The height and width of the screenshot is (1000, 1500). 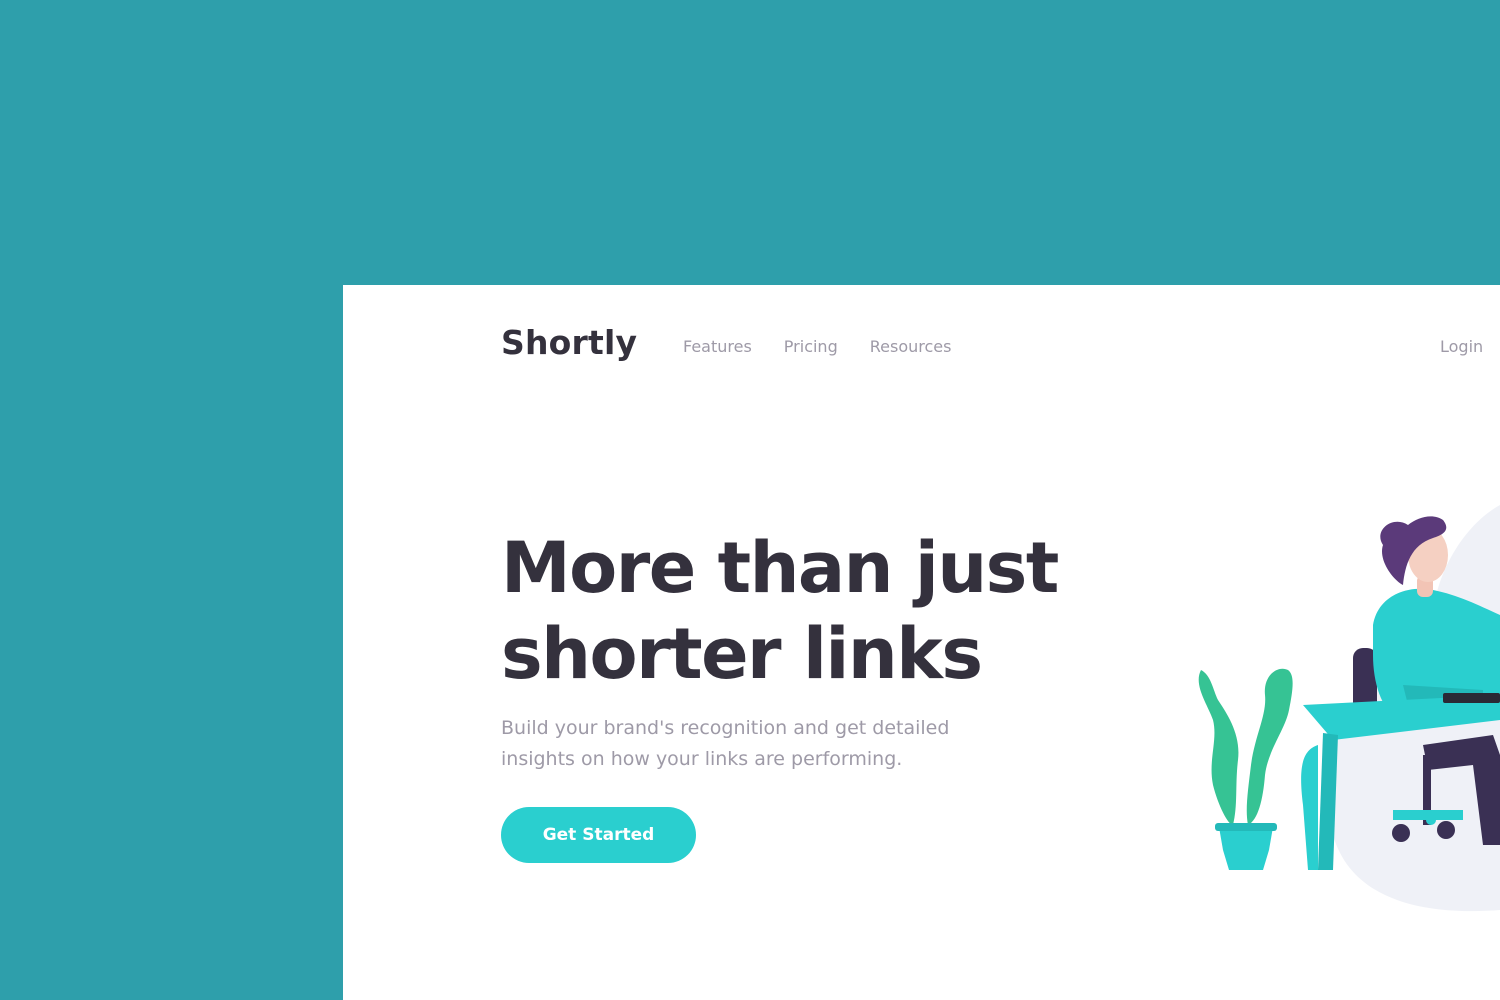 What do you see at coordinates (780, 611) in the screenshot?
I see `hero-headline: More than just shorter links` at bounding box center [780, 611].